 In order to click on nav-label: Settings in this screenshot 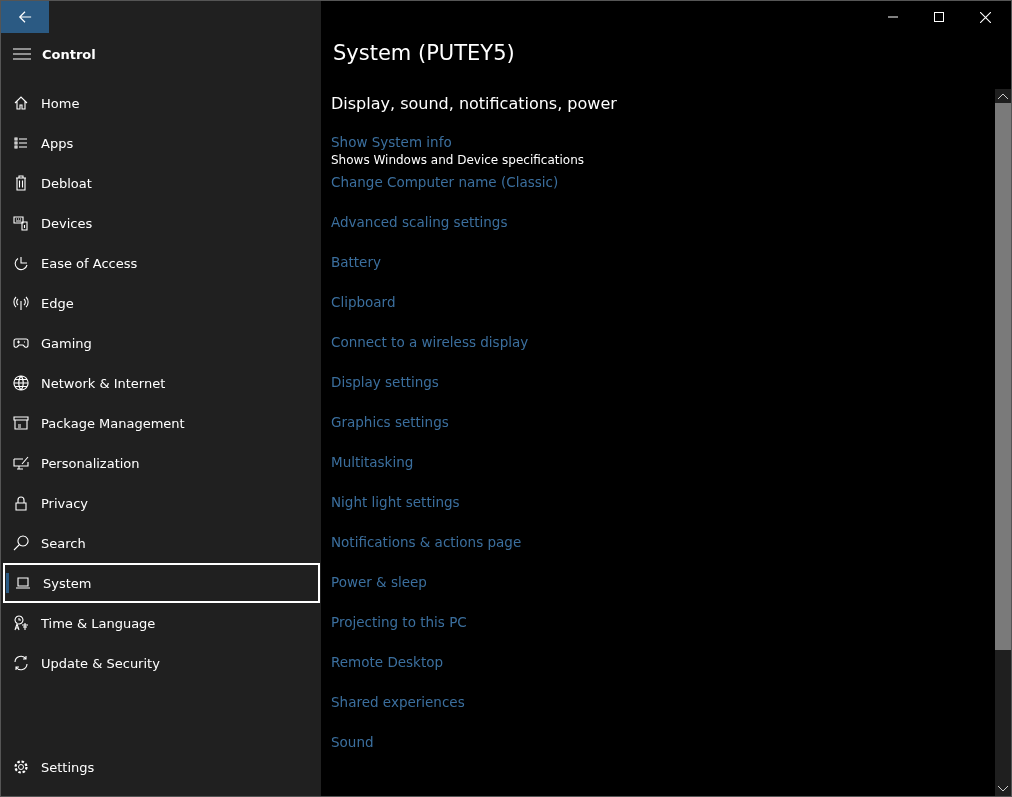, I will do `click(68, 767)`.